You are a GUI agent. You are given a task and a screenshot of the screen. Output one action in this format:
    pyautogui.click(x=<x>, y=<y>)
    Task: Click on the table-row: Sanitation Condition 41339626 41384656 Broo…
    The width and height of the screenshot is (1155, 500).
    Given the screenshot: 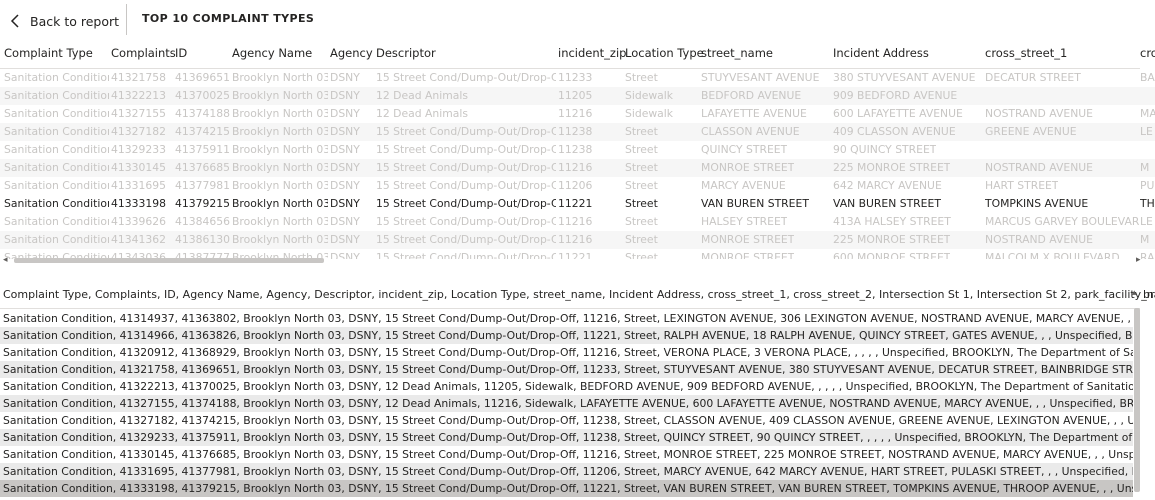 What is the action you would take?
    pyautogui.click(x=577, y=222)
    